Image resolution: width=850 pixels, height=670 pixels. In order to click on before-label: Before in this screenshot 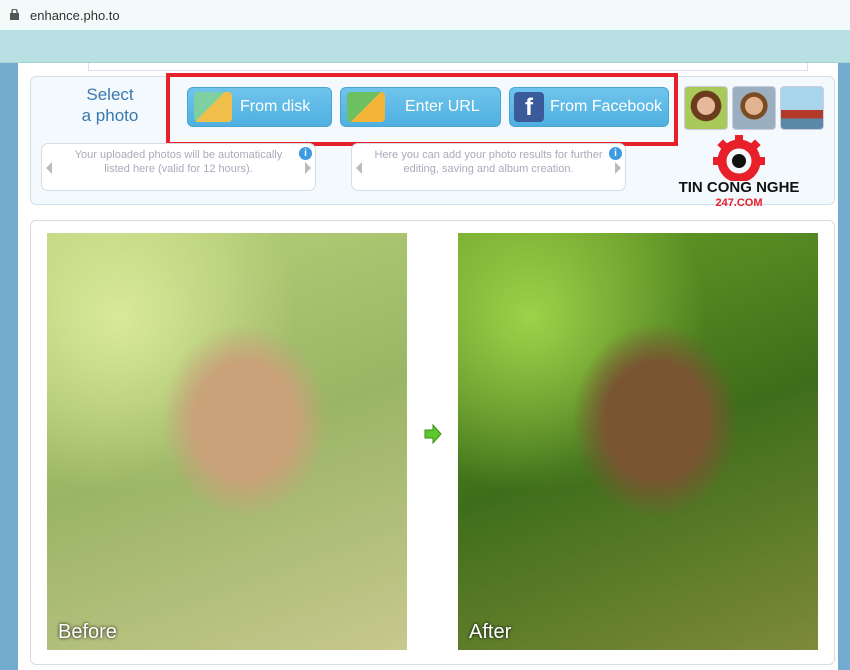, I will do `click(87, 632)`.